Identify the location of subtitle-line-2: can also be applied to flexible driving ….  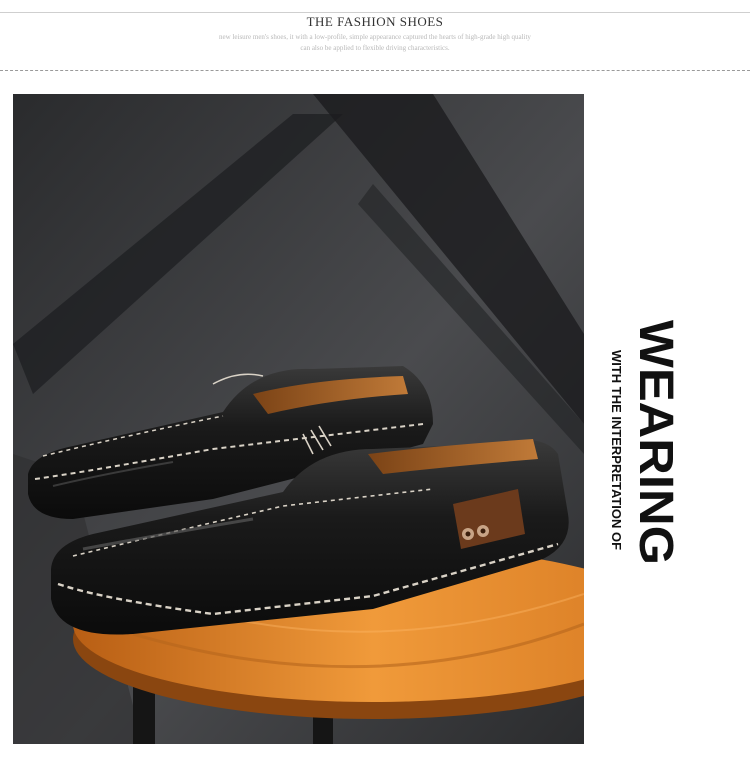
(375, 48).